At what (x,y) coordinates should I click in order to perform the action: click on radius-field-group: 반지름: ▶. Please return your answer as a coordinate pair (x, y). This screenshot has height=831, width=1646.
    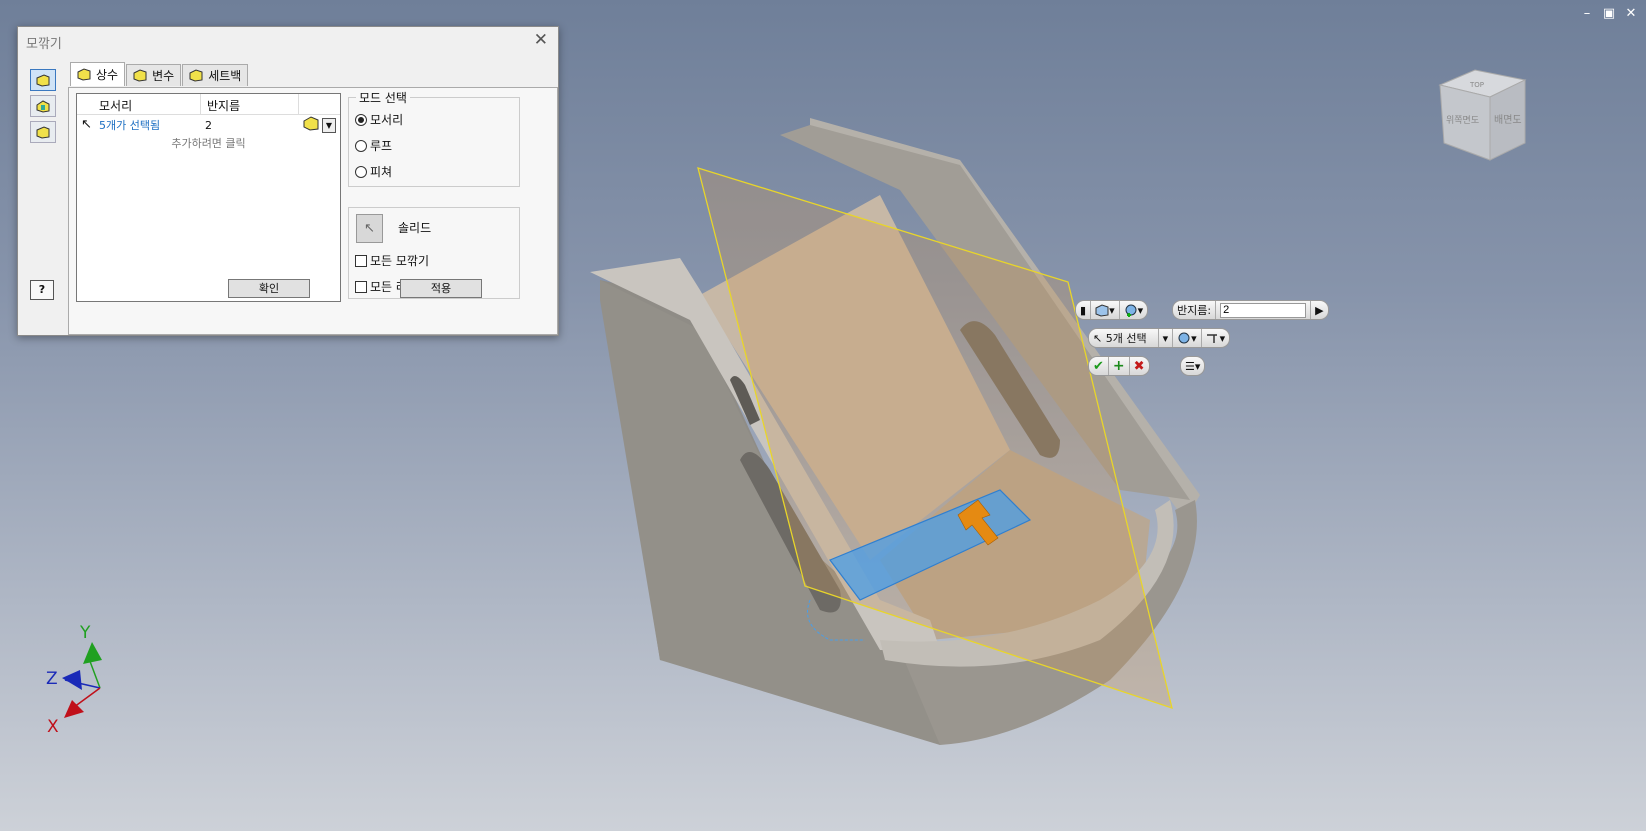
    Looking at the image, I should click on (1250, 310).